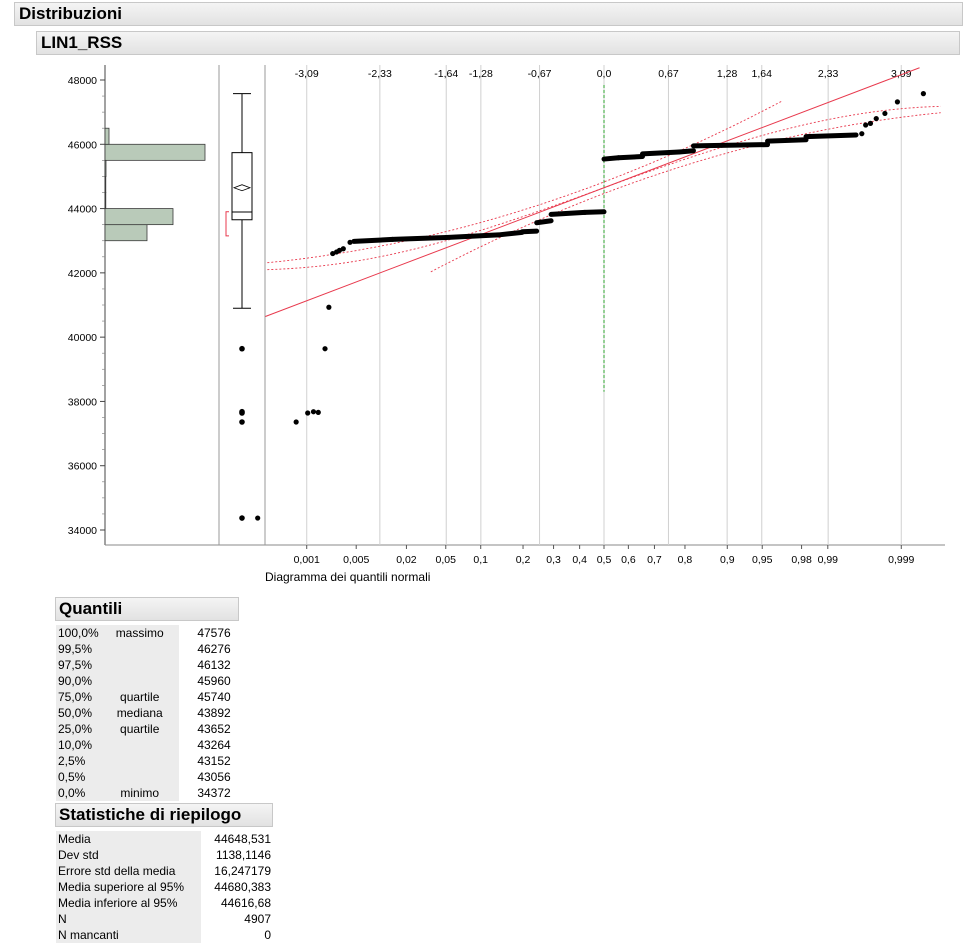  I want to click on summary-row: N mancanti 0, so click(164, 935).